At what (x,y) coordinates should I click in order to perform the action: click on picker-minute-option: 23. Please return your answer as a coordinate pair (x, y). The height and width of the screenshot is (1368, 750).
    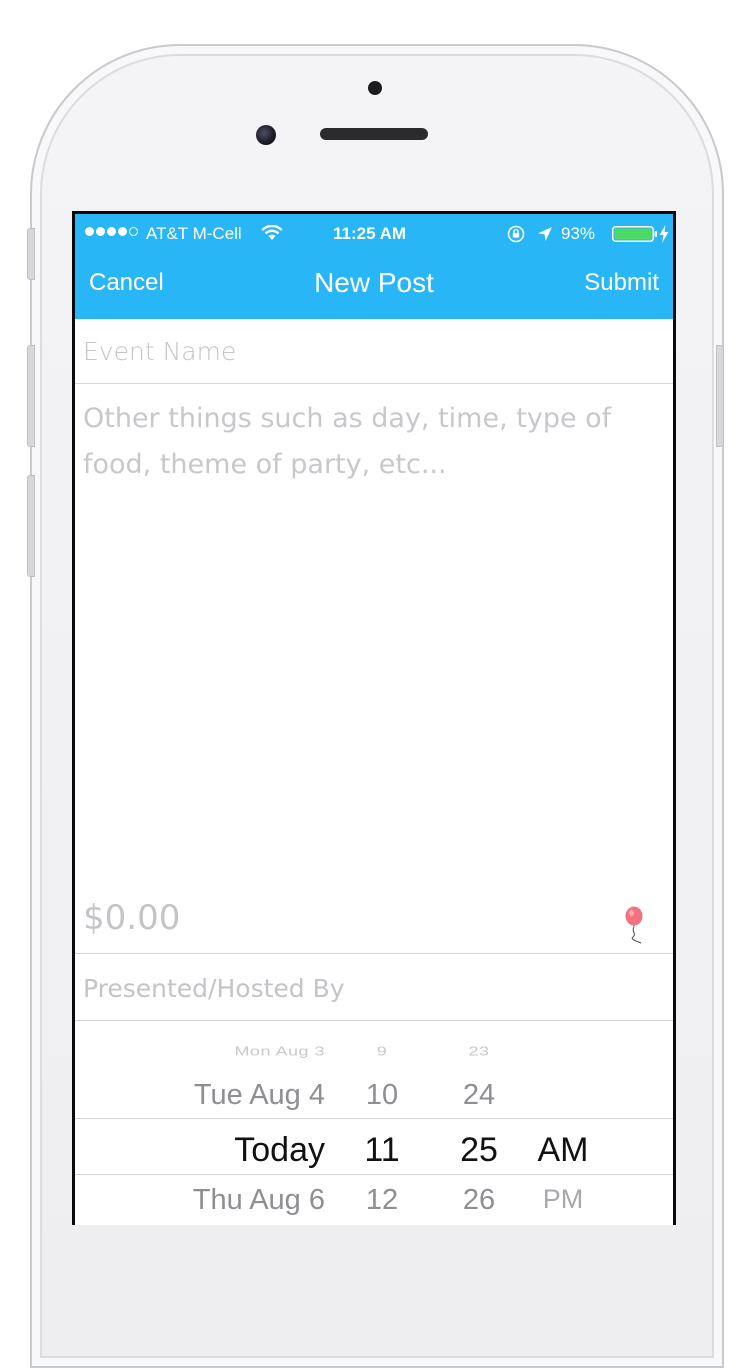
    Looking at the image, I should click on (479, 1051).